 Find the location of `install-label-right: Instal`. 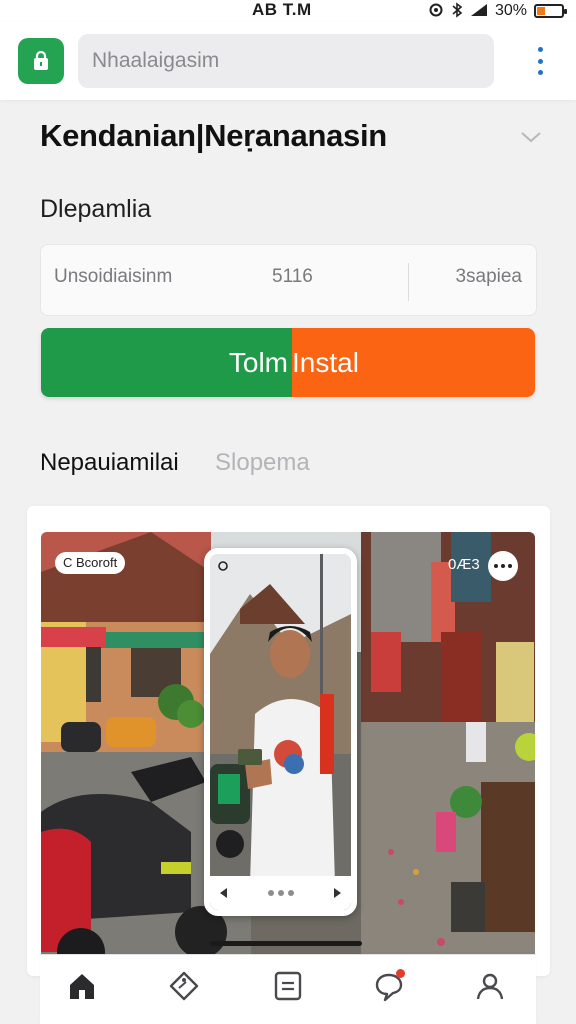

install-label-right: Instal is located at coordinates (325, 362).